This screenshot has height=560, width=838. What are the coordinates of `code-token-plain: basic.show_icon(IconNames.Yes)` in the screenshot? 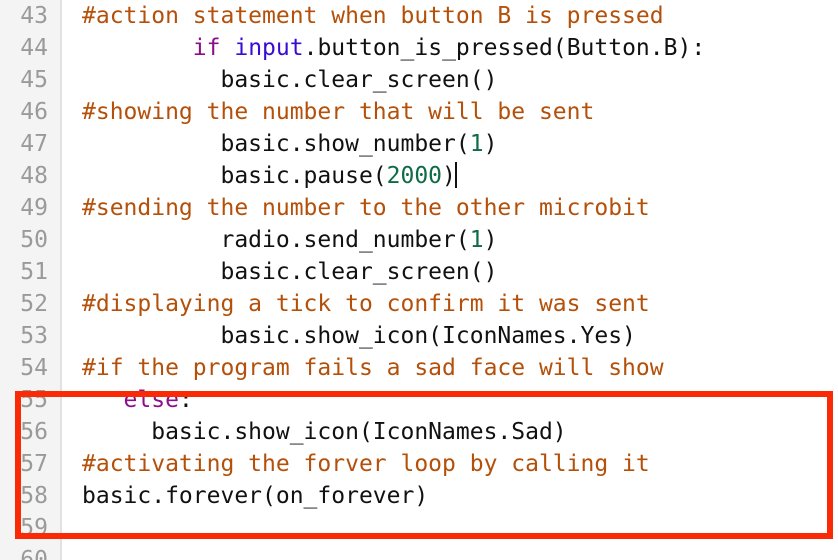 It's located at (359, 336).